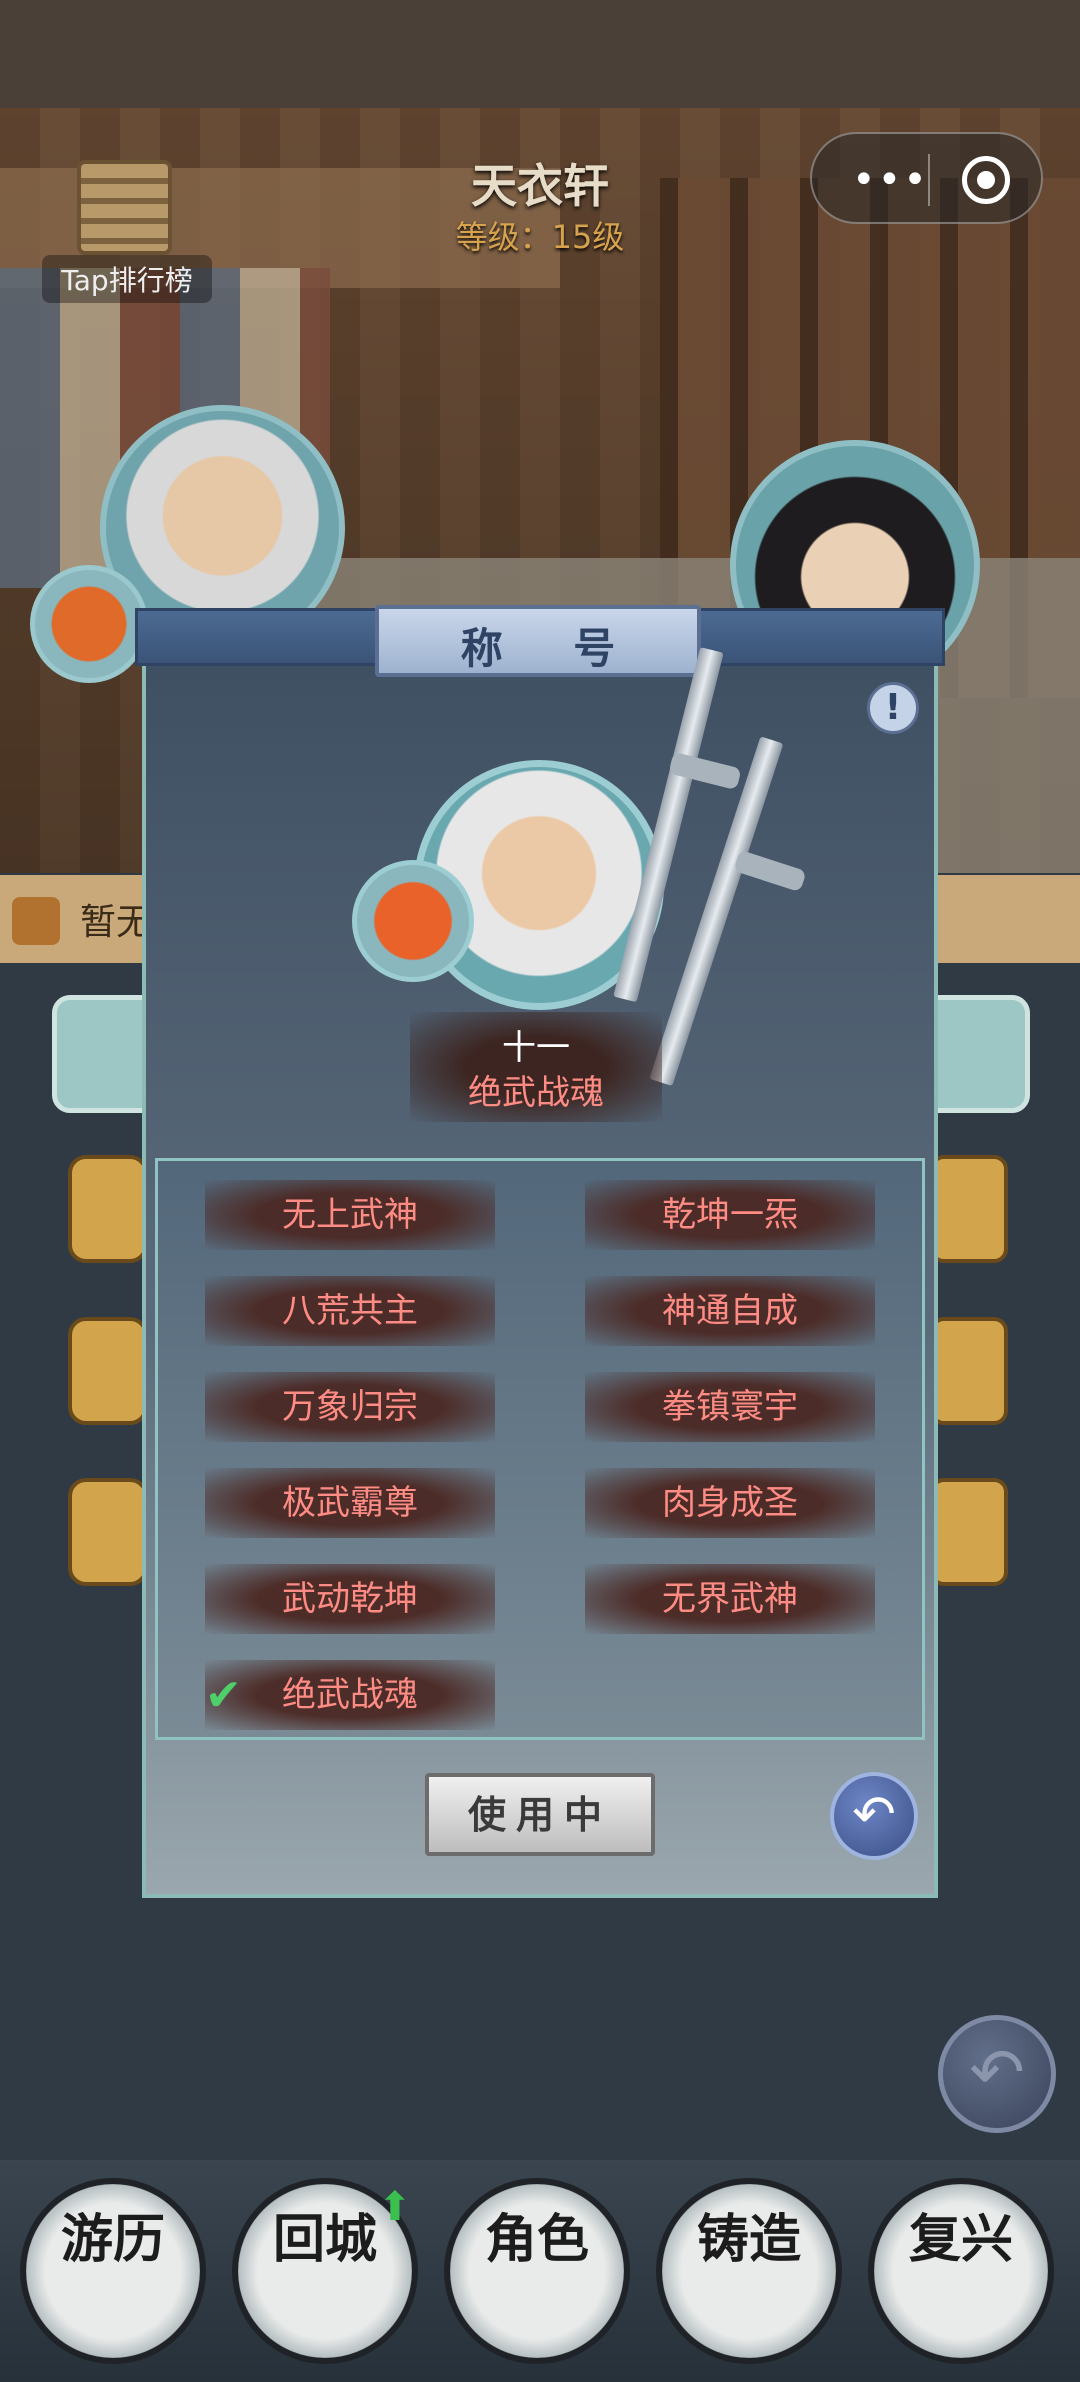 This screenshot has width=1080, height=2382. Describe the element at coordinates (540, 1814) in the screenshot. I see `in-use-button: 使用中` at that location.